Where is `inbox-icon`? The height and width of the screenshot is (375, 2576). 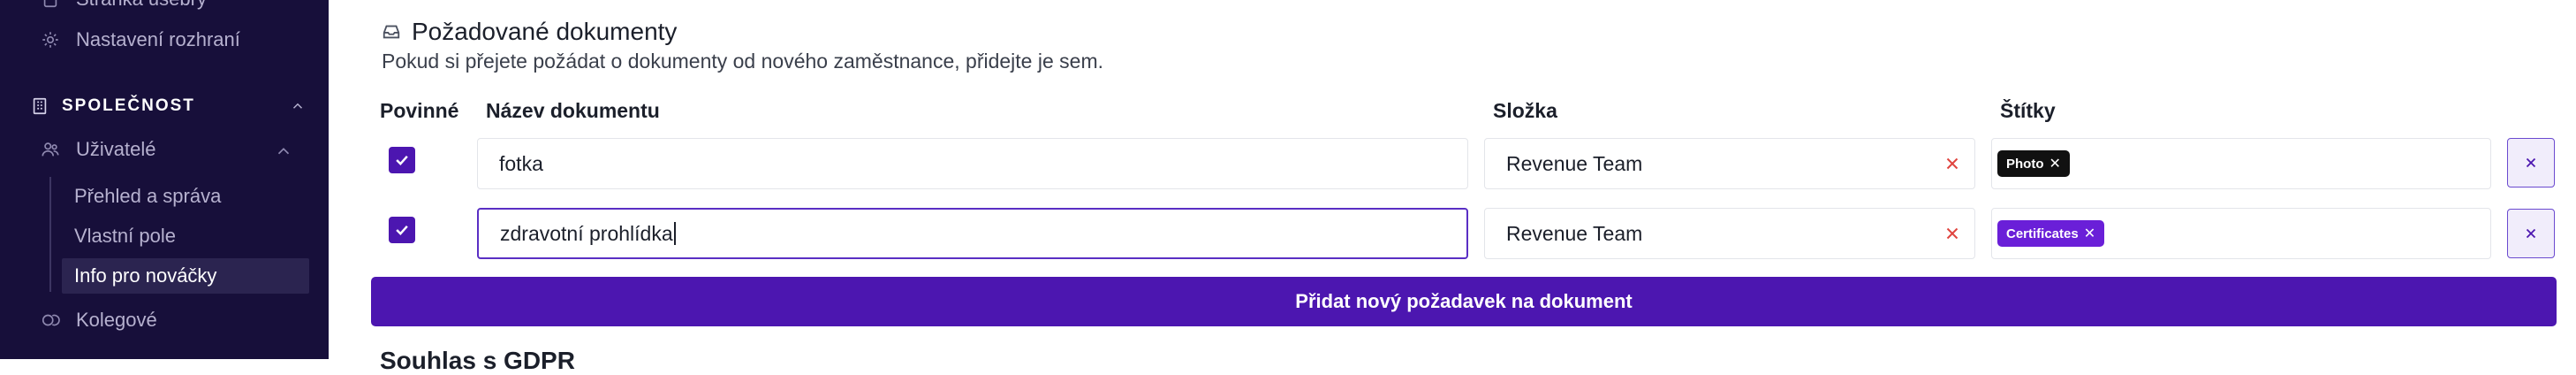
inbox-icon is located at coordinates (391, 32).